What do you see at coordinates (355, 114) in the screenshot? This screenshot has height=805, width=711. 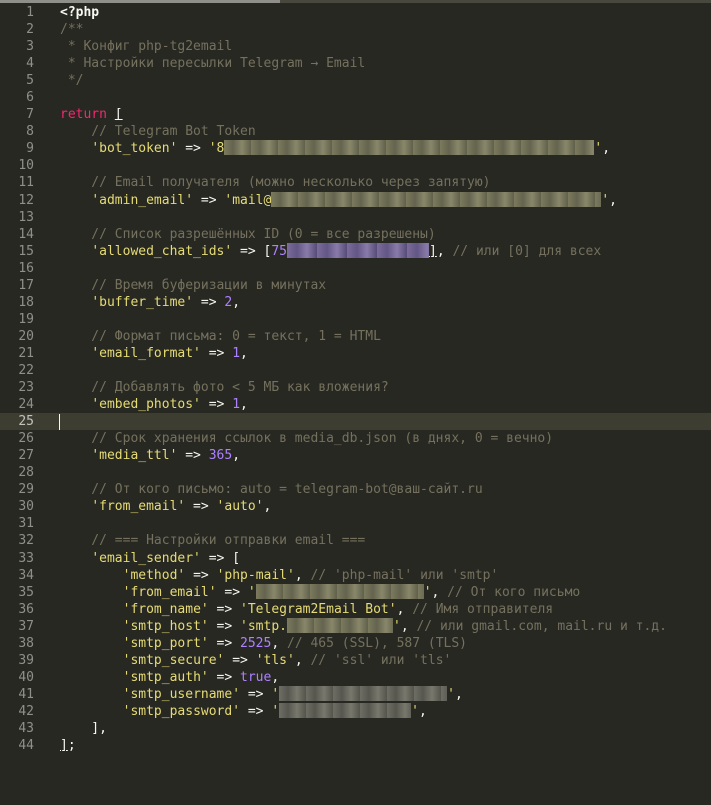 I see `code-line: 7 return [` at bounding box center [355, 114].